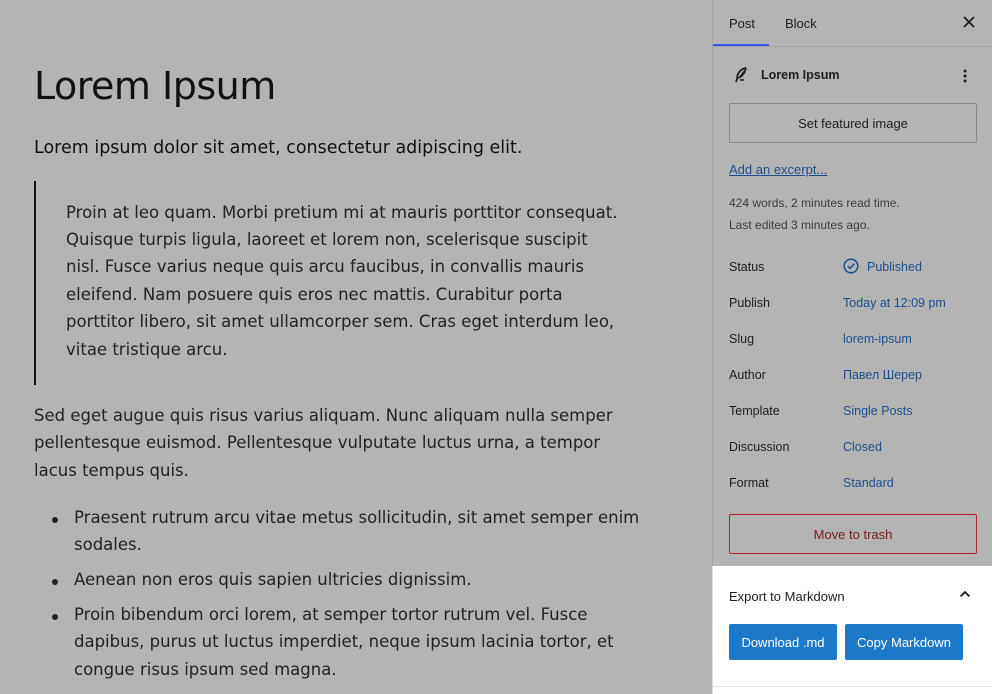  Describe the element at coordinates (852, 23) in the screenshot. I see `sidebar-tabs: Post Block` at that location.